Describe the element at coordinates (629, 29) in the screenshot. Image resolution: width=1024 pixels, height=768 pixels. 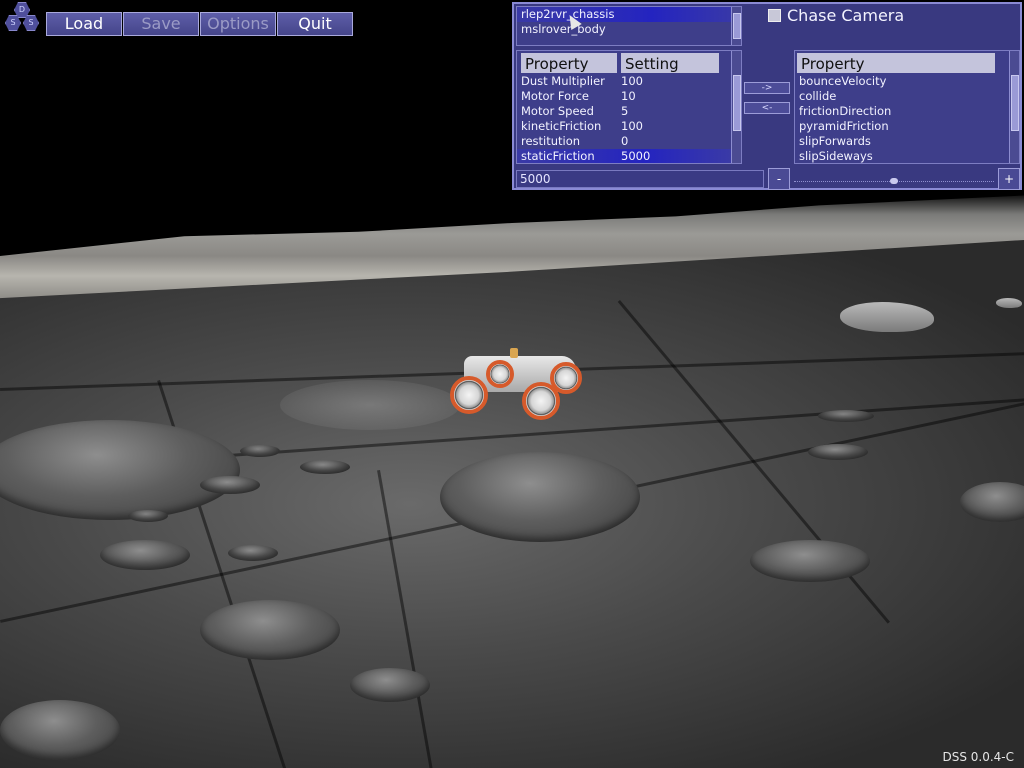
I see `object-list-item: mslrover_body` at that location.